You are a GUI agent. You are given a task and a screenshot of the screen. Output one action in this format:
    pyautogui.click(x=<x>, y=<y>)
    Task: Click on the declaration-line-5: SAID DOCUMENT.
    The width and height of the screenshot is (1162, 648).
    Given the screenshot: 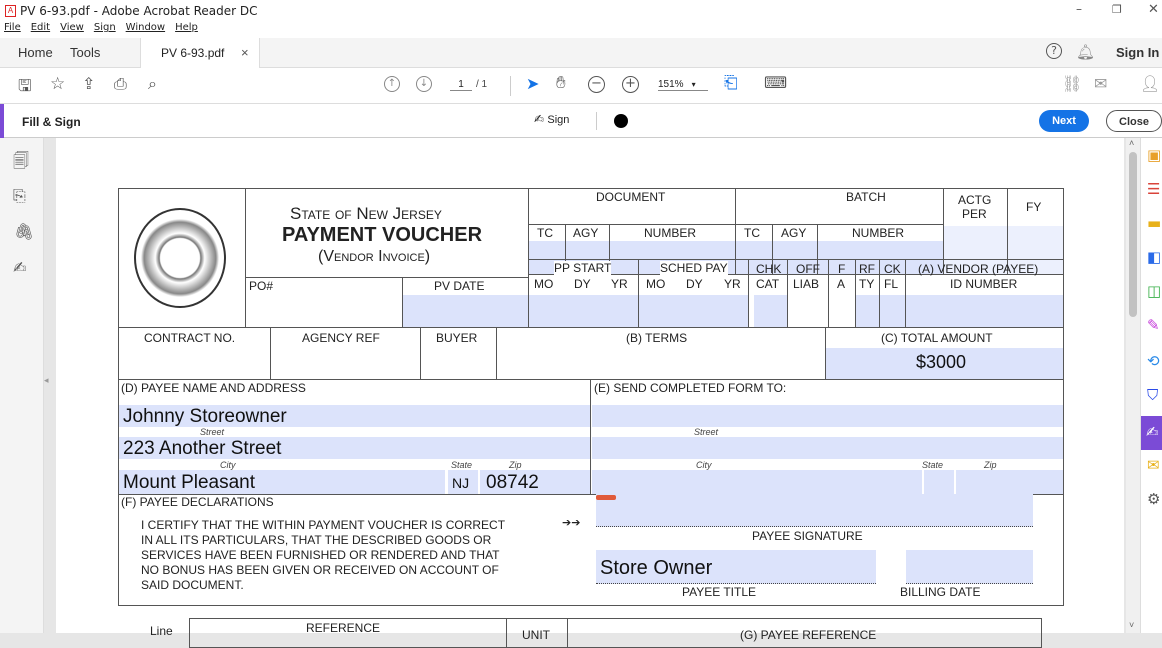 What is the action you would take?
    pyautogui.click(x=192, y=585)
    